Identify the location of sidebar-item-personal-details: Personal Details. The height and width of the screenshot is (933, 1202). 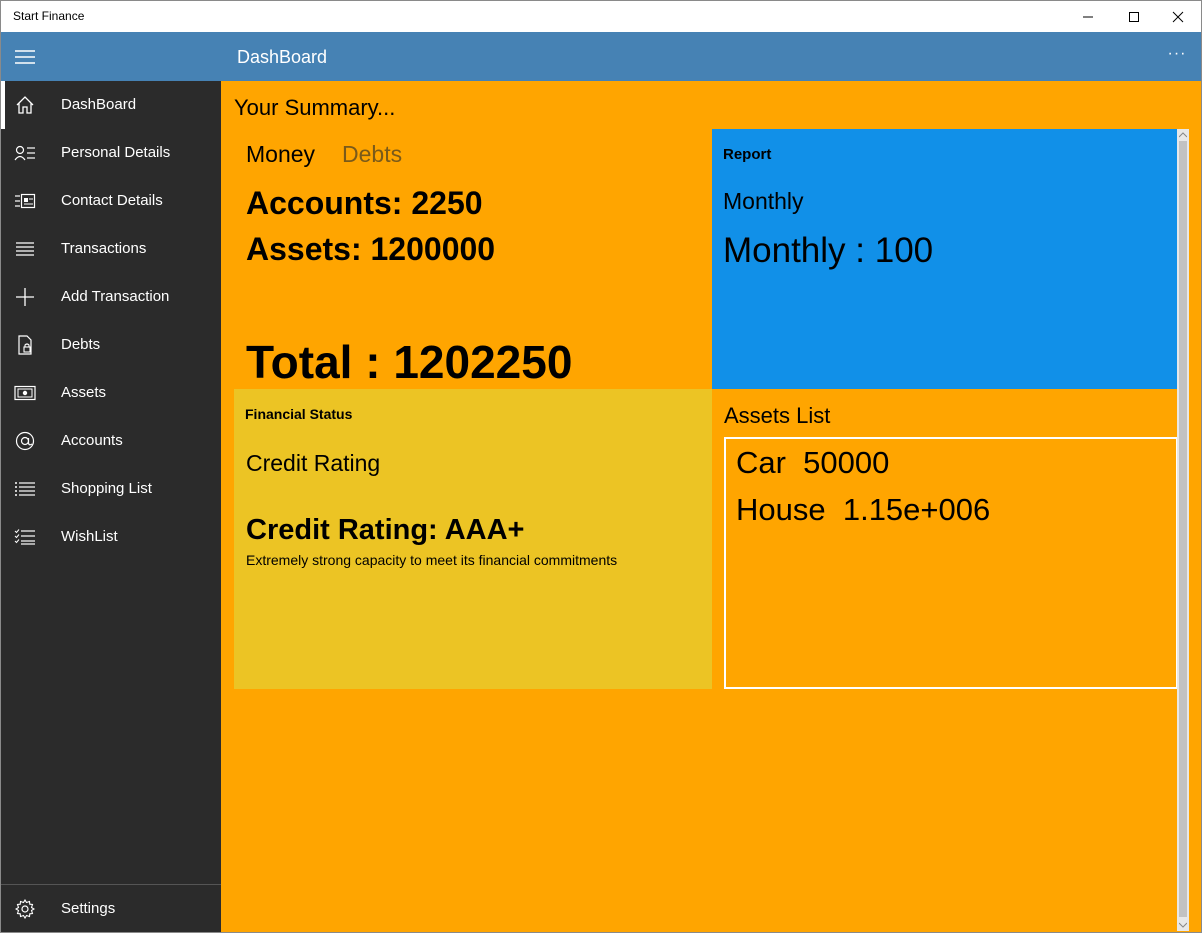
(111, 153).